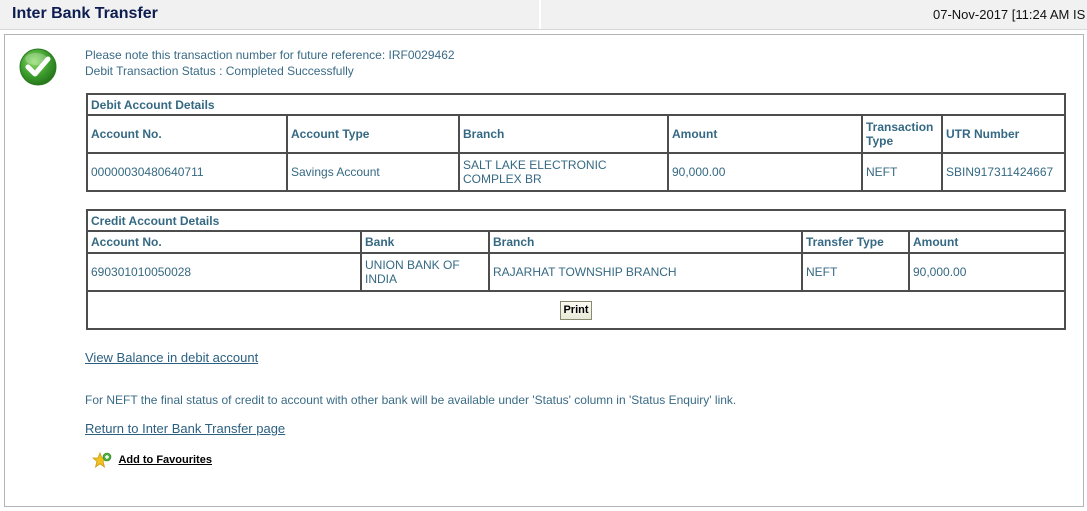 This screenshot has width=1087, height=511. I want to click on credit-caption: Credit Account Details, so click(576, 220).